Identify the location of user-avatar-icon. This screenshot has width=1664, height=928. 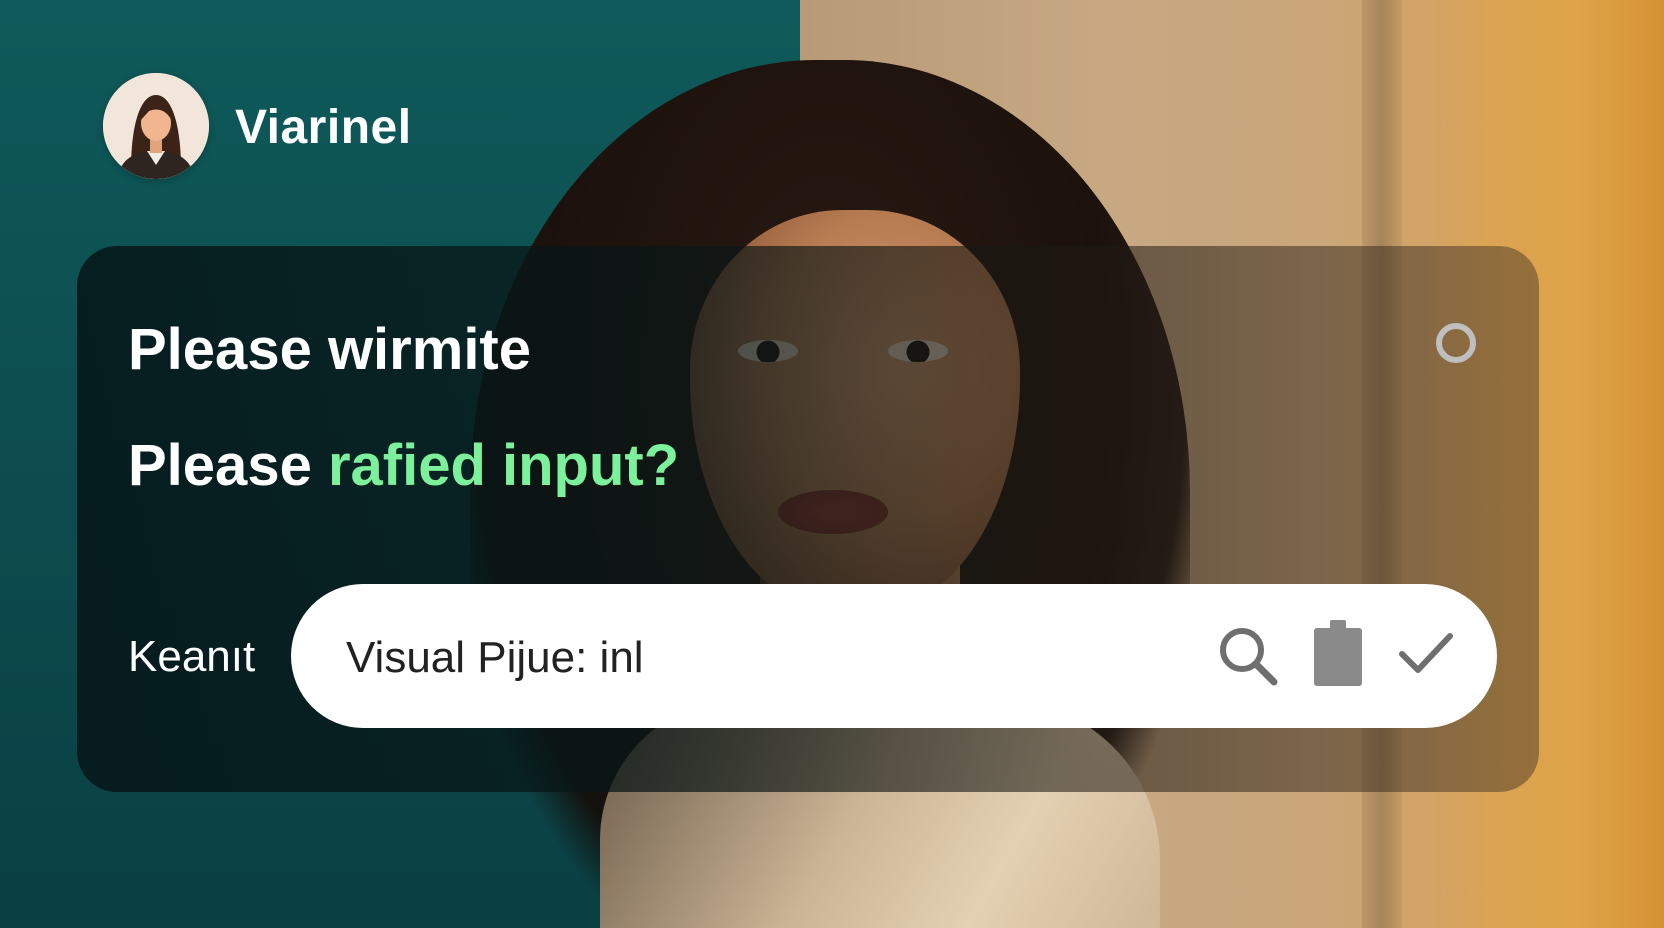
(156, 126).